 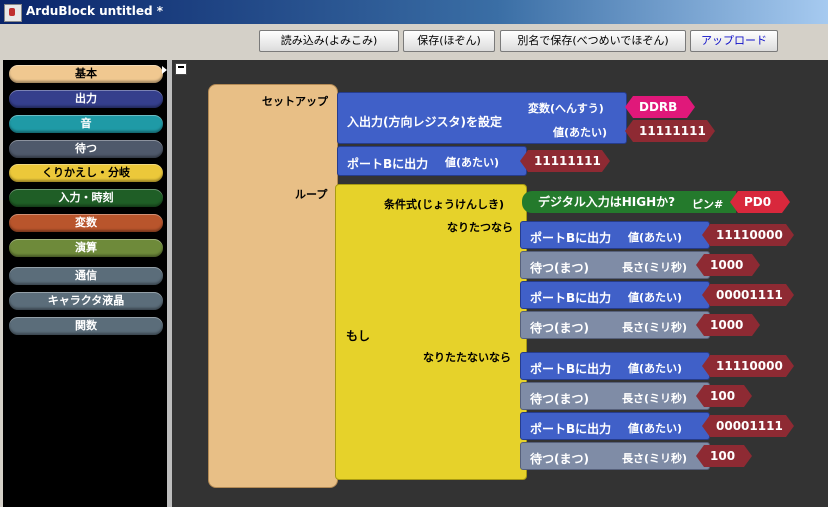 I want to click on digital-read-label: デジタル入力はHIGHか?, so click(x=607, y=202).